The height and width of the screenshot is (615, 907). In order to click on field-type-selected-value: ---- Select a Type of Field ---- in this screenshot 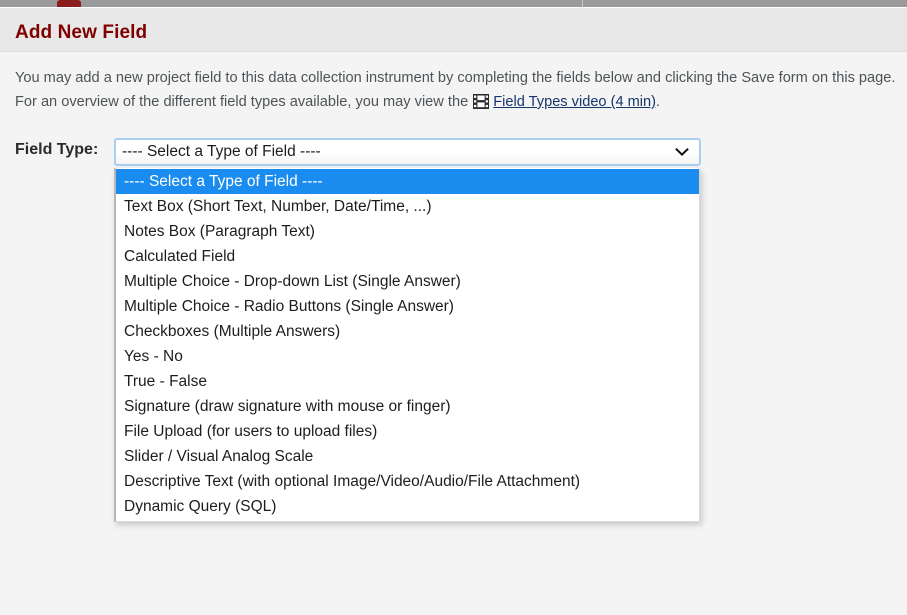, I will do `click(221, 151)`.